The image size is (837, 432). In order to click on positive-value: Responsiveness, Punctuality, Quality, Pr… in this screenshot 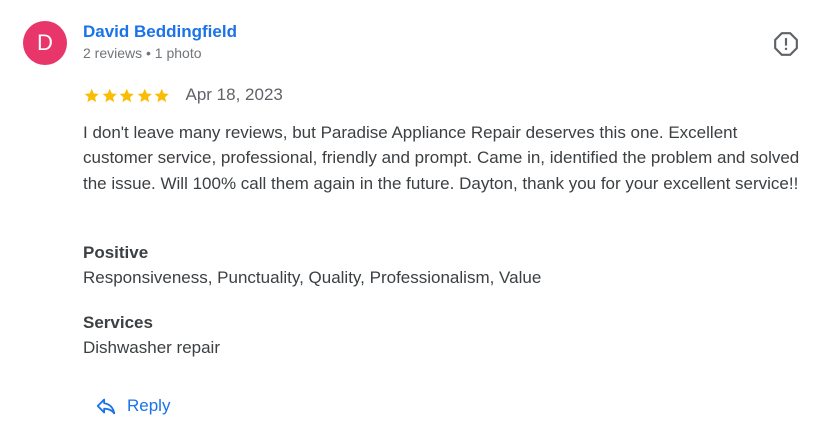, I will do `click(312, 277)`.